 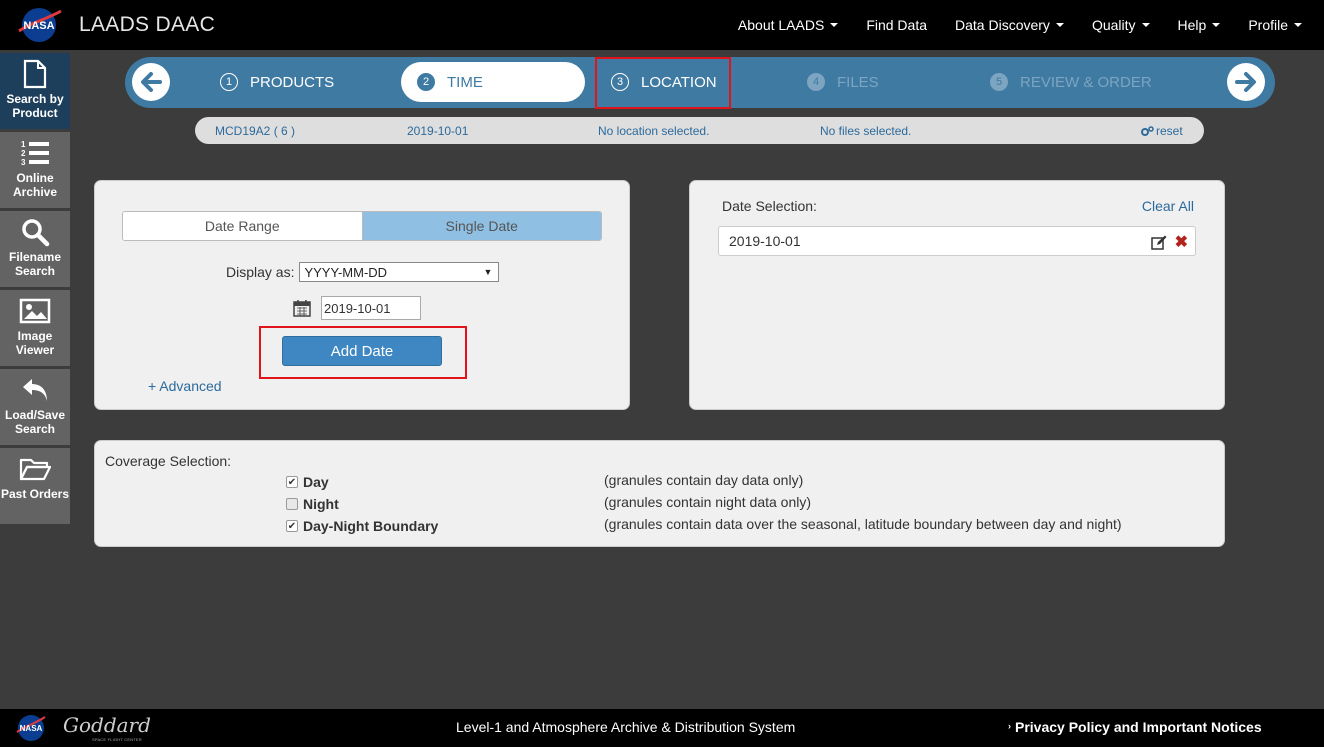 I want to click on coverage-option-name: Day, so click(x=316, y=482).